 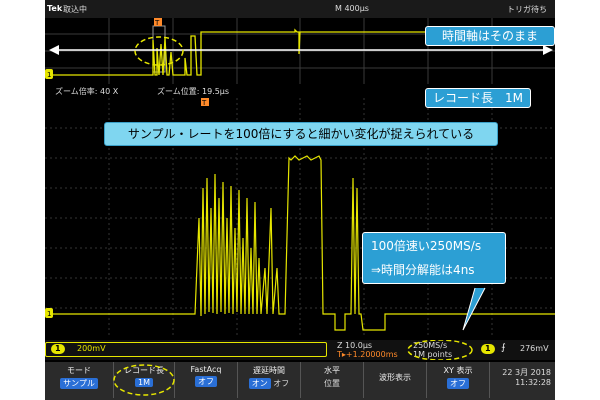 What do you see at coordinates (478, 98) in the screenshot?
I see `callout-record-length: レコード長 1M` at bounding box center [478, 98].